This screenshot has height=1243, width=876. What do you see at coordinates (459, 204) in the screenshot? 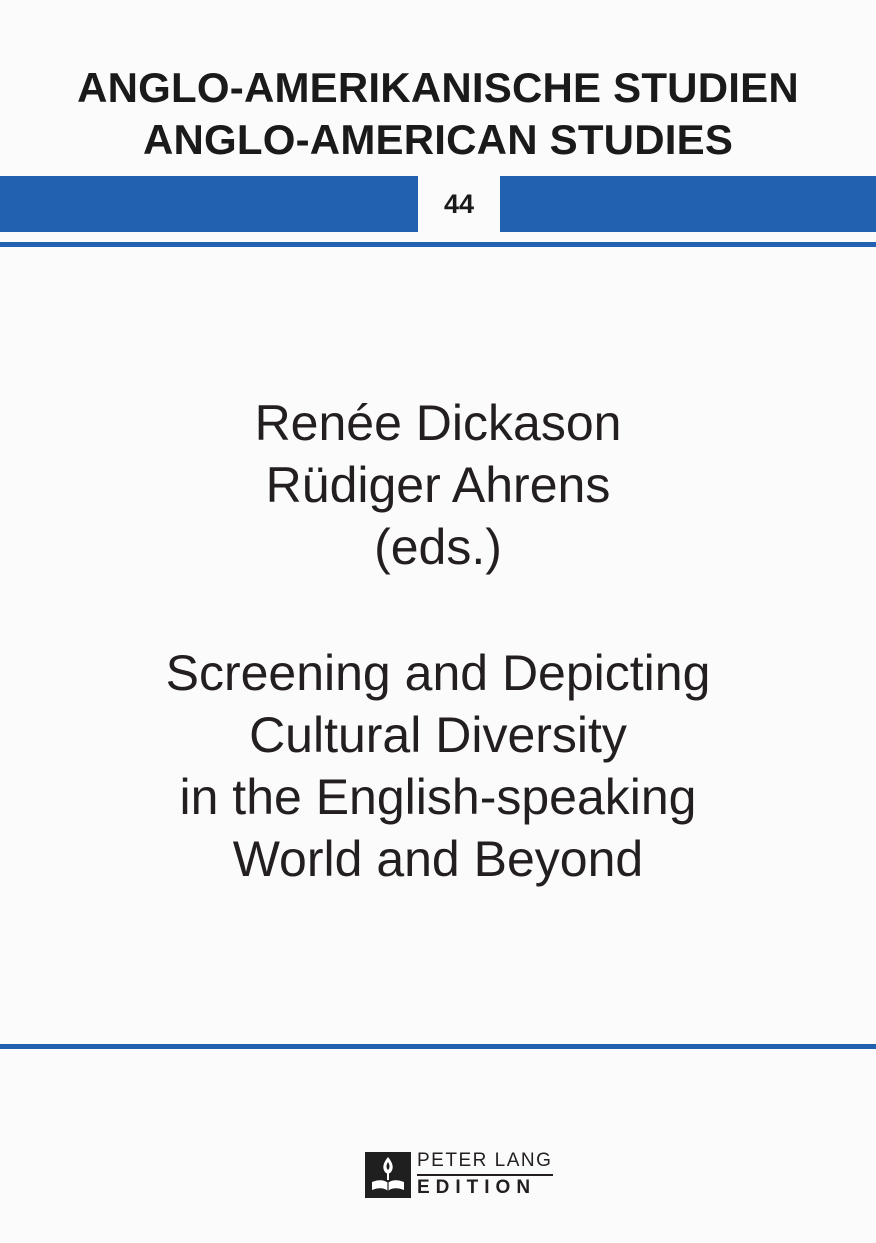
I see `volume-number: 44` at bounding box center [459, 204].